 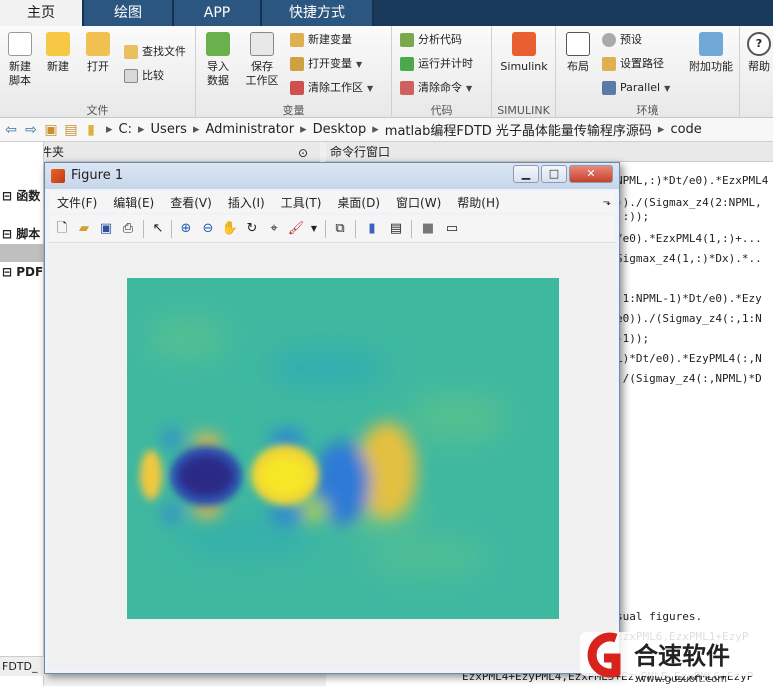 What do you see at coordinates (632, 64) in the screenshot?
I see `set-path-button: 设置路径` at bounding box center [632, 64].